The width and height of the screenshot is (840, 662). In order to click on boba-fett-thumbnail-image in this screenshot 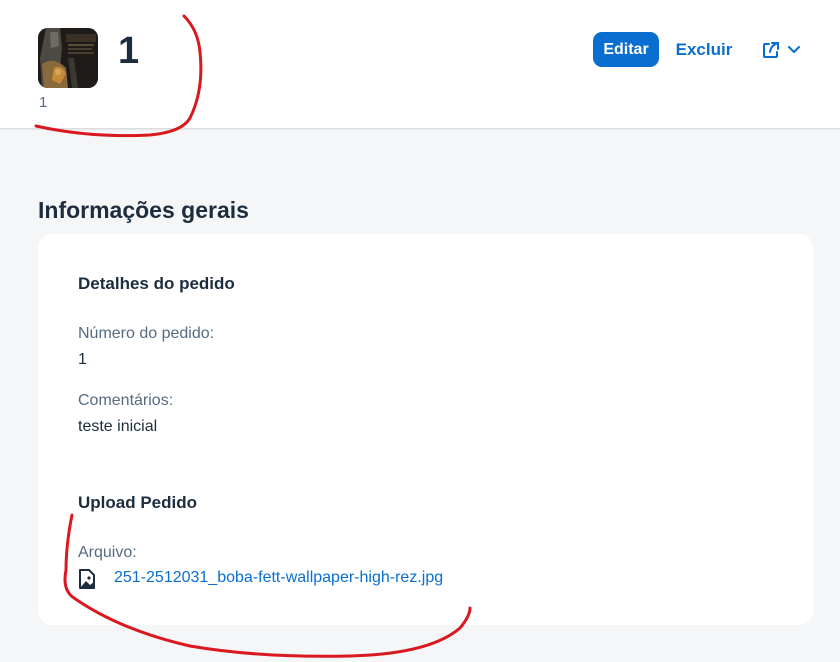, I will do `click(68, 58)`.